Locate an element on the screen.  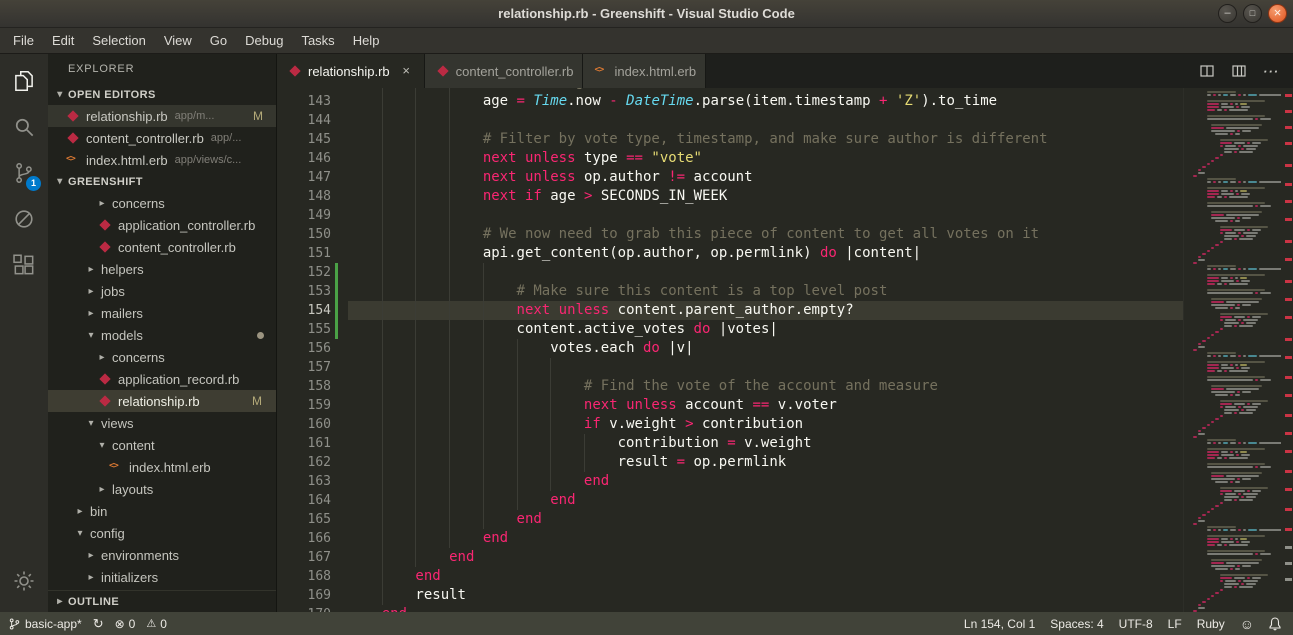
open-editor-relationship-rb: relationship.rb app/m... M is located at coordinates (162, 116).